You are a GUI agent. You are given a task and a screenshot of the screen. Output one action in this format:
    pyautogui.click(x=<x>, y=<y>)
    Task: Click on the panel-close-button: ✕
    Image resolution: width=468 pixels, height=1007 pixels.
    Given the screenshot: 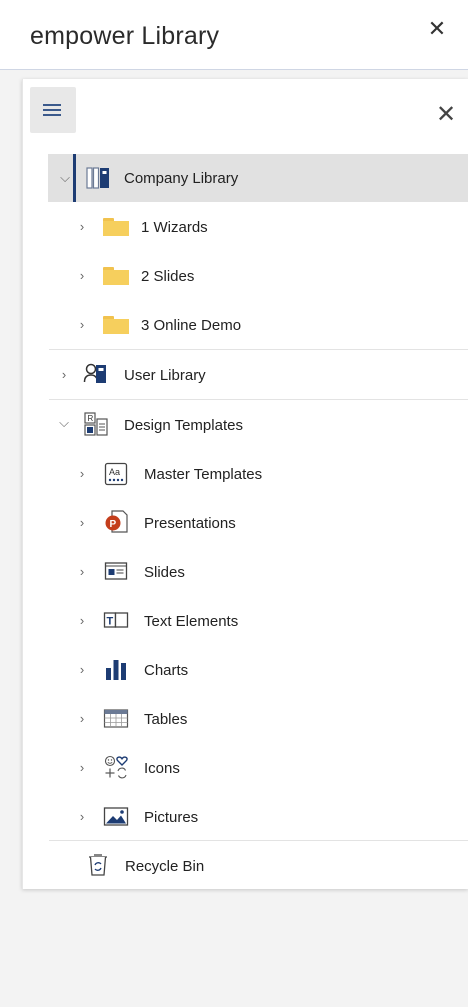 What is the action you would take?
    pyautogui.click(x=446, y=115)
    